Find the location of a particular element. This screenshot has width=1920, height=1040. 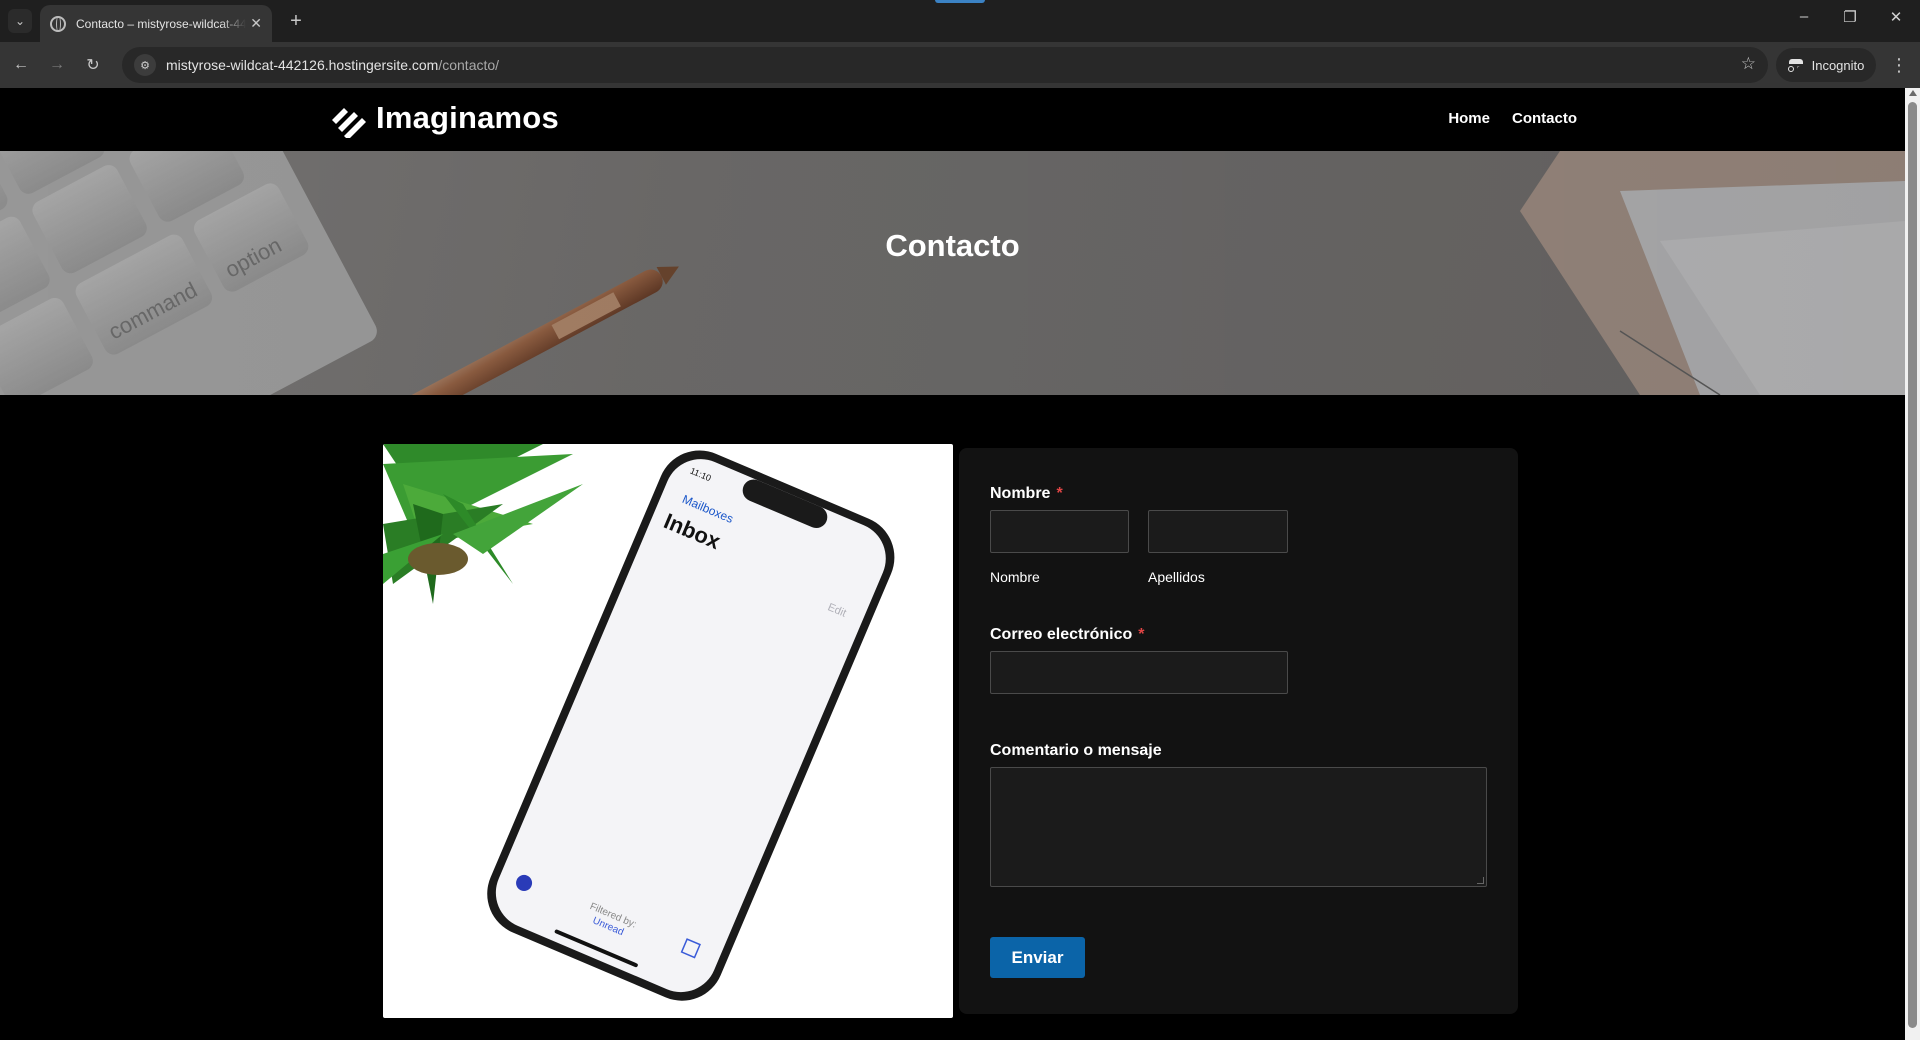

browser-menu-icon: ⋮ is located at coordinates (1899, 65).